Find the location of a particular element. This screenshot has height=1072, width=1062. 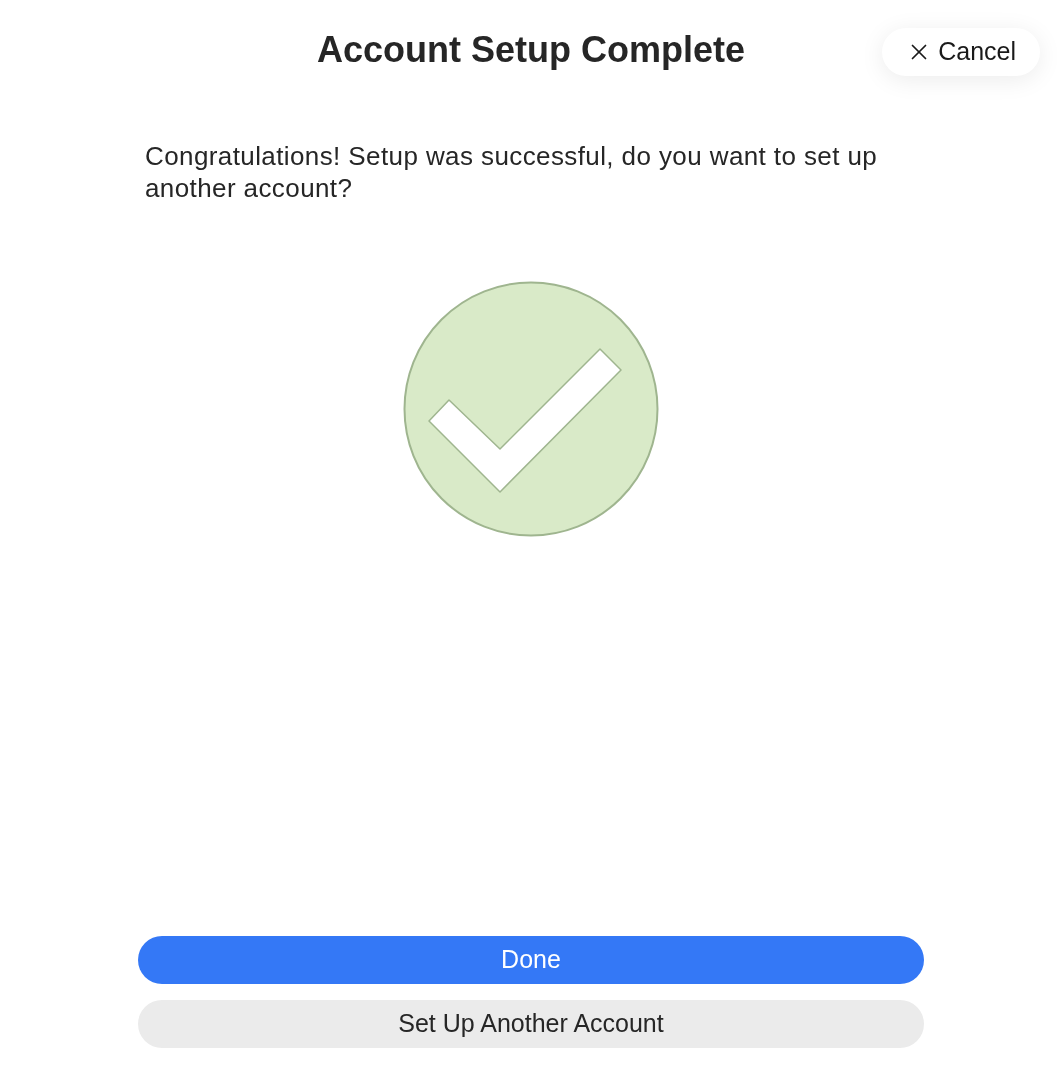

cancel-button: Cancel is located at coordinates (961, 52).